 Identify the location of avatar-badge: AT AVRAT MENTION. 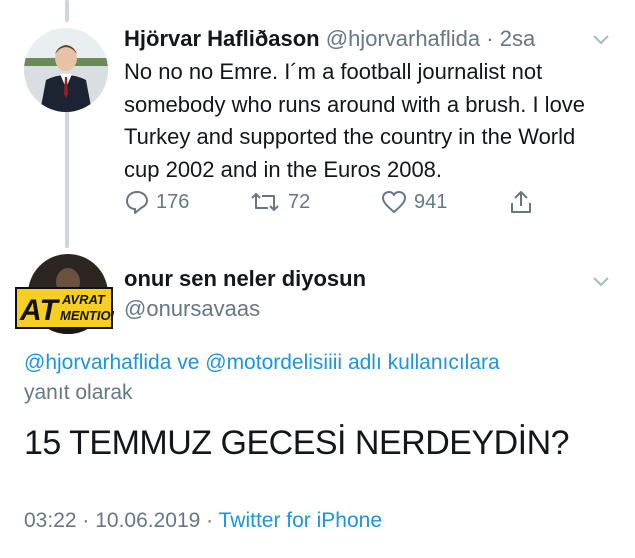
(68, 308).